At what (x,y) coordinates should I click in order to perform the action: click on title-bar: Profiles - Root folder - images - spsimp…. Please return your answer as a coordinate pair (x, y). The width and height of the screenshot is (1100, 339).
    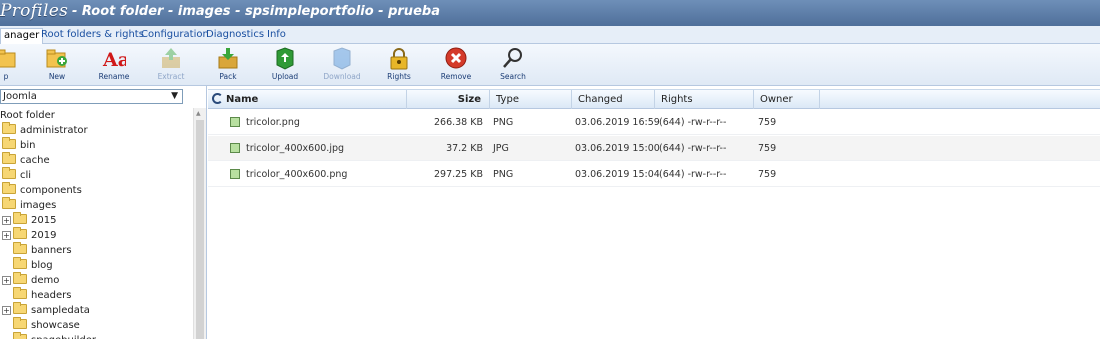
    Looking at the image, I should click on (550, 13).